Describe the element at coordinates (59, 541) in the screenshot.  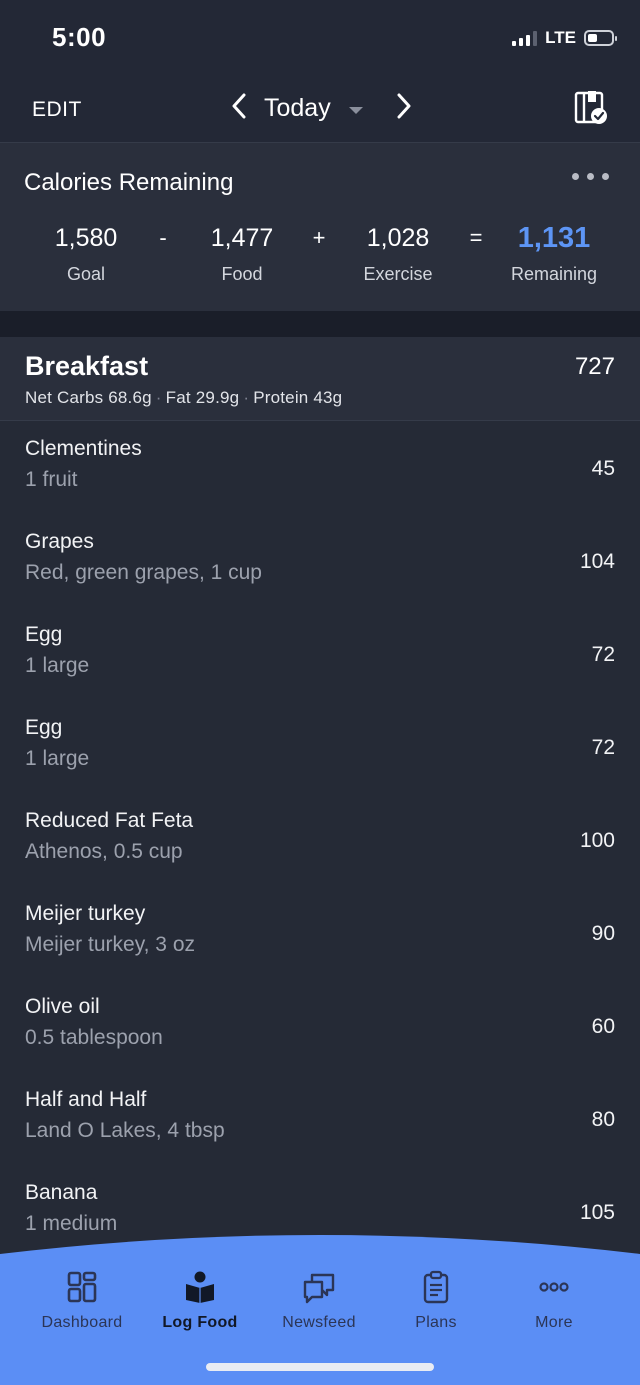
I see `food-name: Grapes` at that location.